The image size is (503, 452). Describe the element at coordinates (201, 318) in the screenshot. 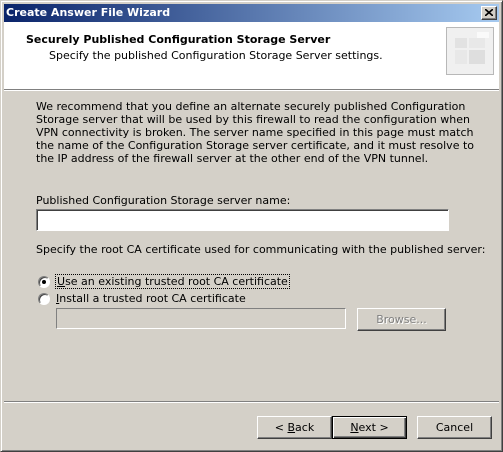

I see `certificate-path-input` at that location.